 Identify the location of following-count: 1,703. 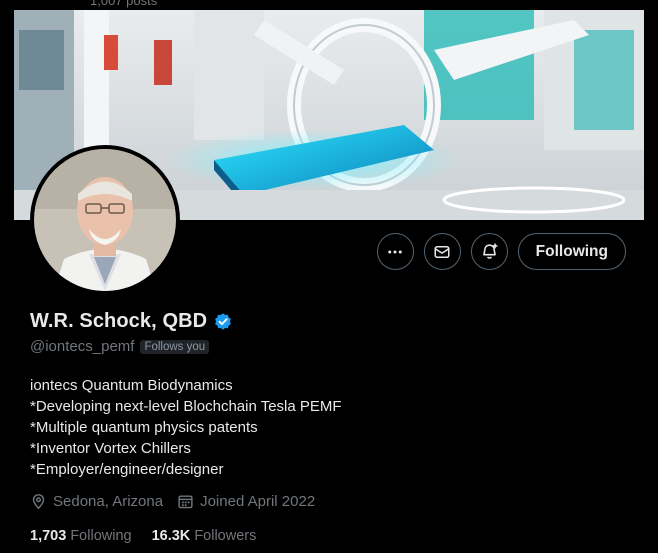
(48, 536).